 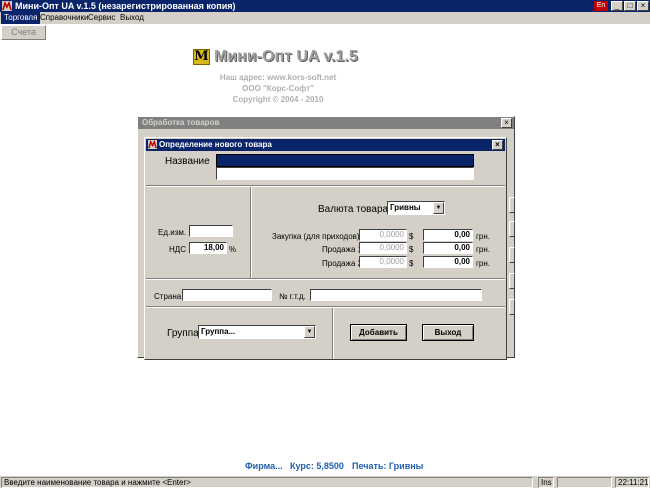 What do you see at coordinates (383, 248) in the screenshot?
I see `sale1-foreign-input: 0,0000` at bounding box center [383, 248].